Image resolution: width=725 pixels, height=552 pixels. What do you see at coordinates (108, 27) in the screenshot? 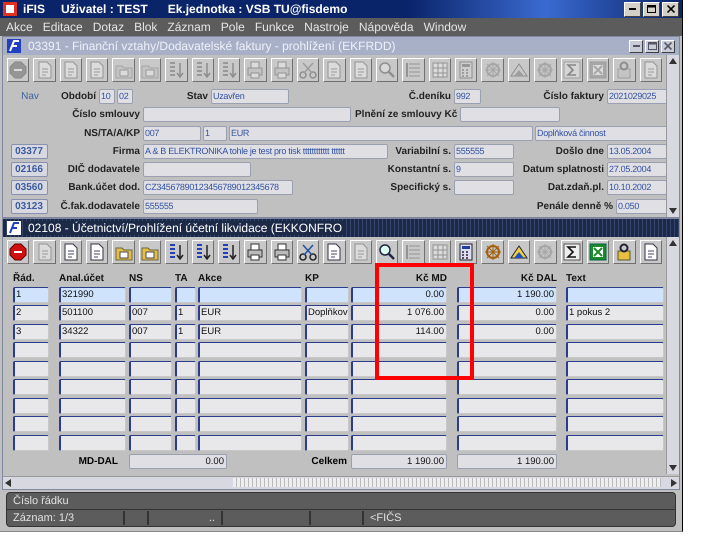
I see `menu-item: Dotaz` at bounding box center [108, 27].